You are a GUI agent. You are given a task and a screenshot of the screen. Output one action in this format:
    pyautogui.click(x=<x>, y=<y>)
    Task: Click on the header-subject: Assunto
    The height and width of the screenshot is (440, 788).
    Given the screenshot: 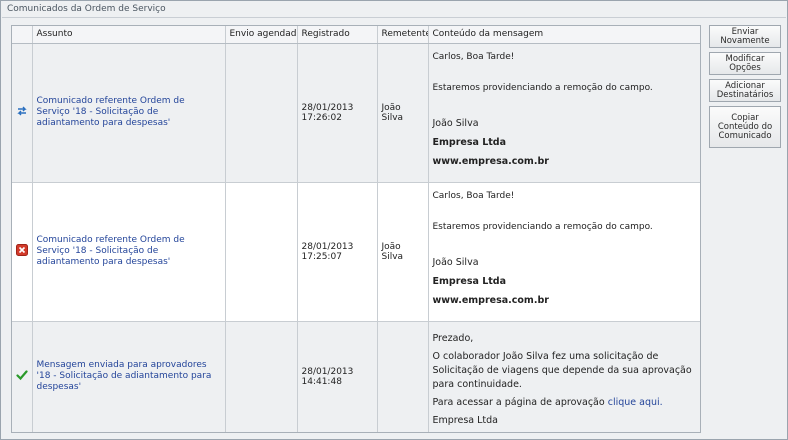 What is the action you would take?
    pyautogui.click(x=129, y=35)
    